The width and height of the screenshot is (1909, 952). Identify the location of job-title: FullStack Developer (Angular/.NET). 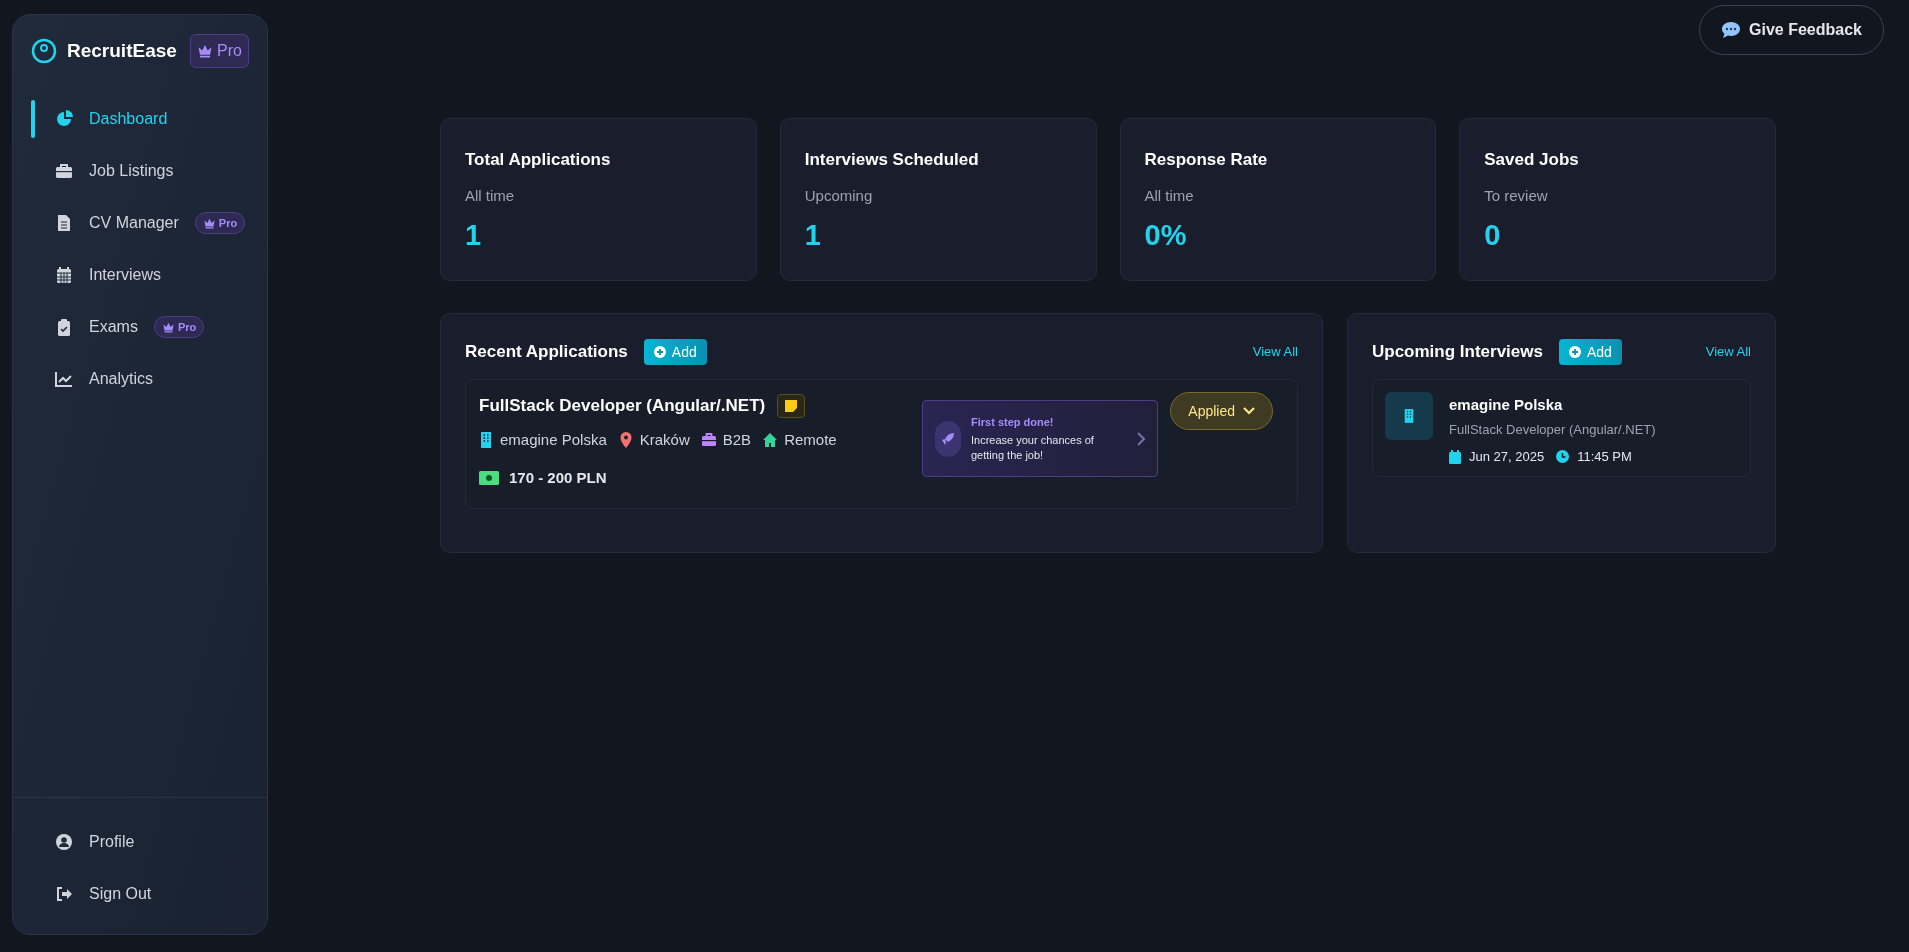
(622, 406).